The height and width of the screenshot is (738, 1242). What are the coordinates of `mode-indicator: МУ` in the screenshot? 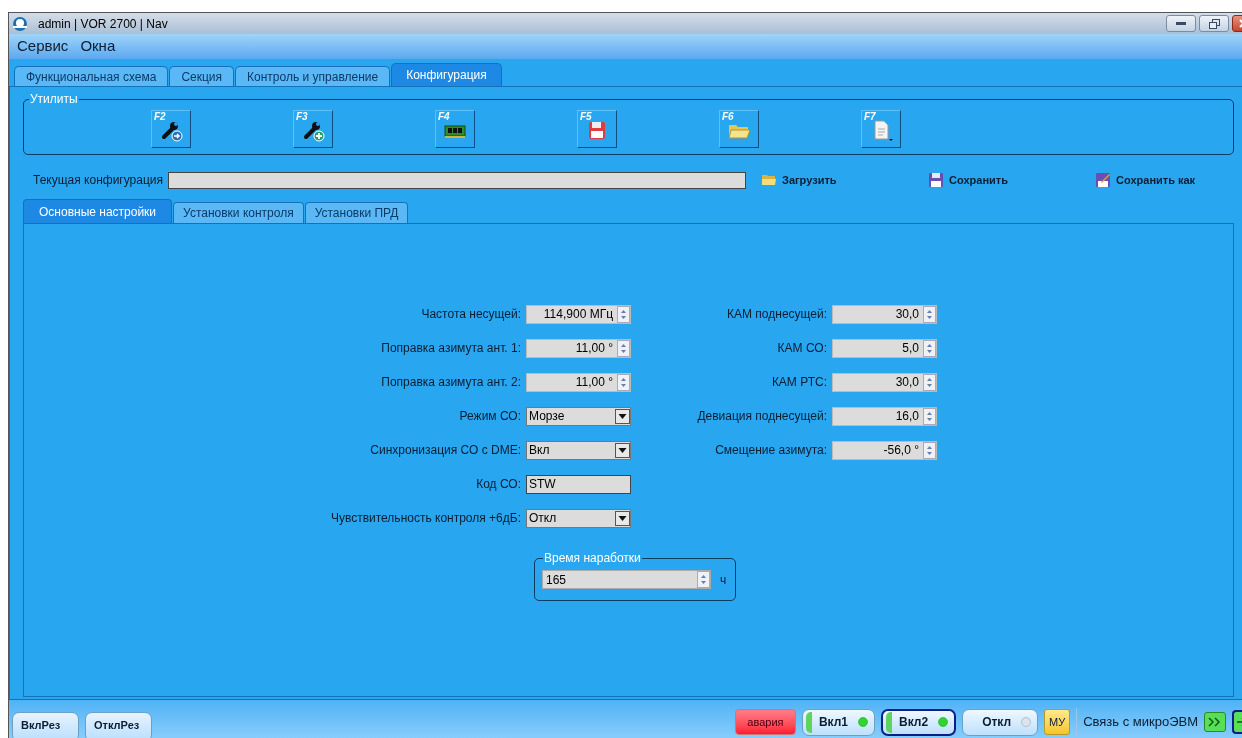 It's located at (1057, 722).